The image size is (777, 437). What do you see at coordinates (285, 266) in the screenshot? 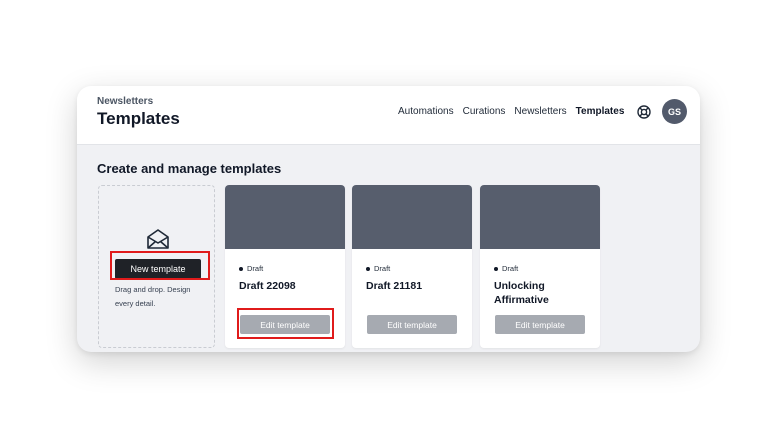
I see `template-card: Draft Draft 22098 Edit template` at bounding box center [285, 266].